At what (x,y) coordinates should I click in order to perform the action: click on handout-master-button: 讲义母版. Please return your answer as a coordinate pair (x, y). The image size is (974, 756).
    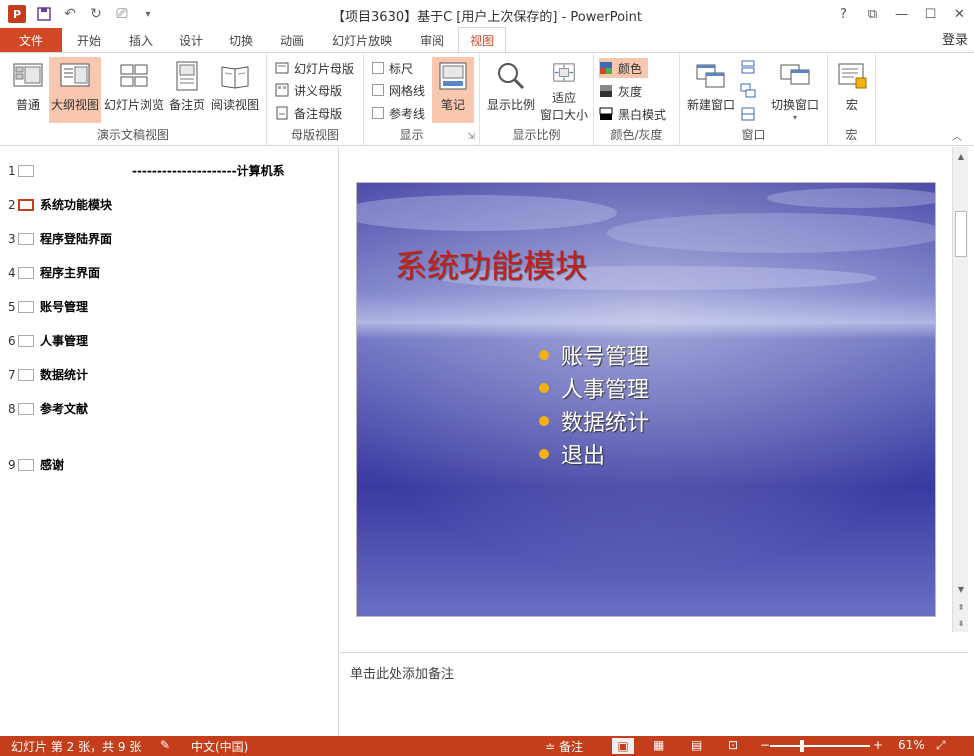
    Looking at the image, I should click on (308, 90).